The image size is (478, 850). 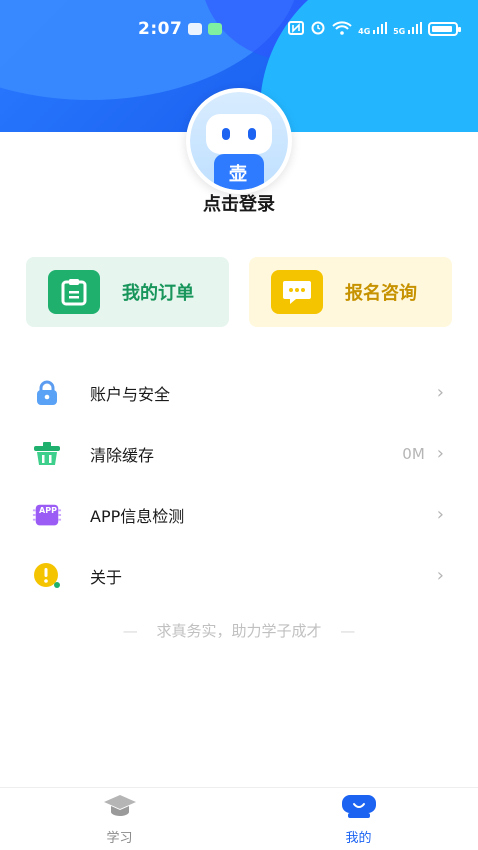 What do you see at coordinates (215, 29) in the screenshot?
I see `wechat-icon` at bounding box center [215, 29].